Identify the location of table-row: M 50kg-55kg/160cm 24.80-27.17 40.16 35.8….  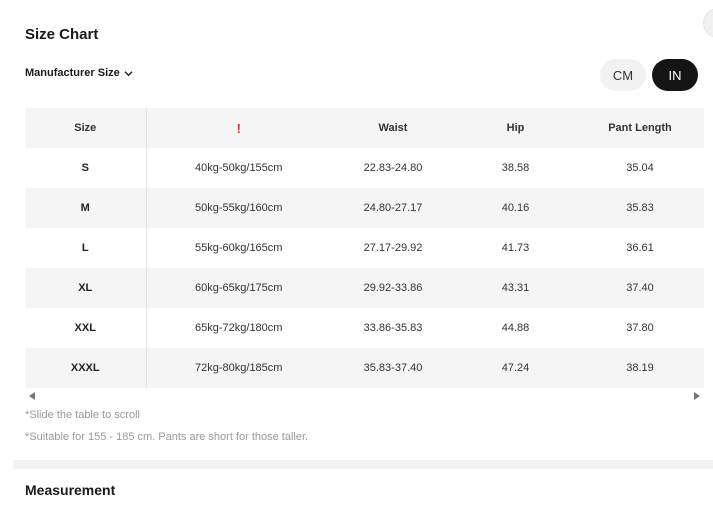
(364, 208).